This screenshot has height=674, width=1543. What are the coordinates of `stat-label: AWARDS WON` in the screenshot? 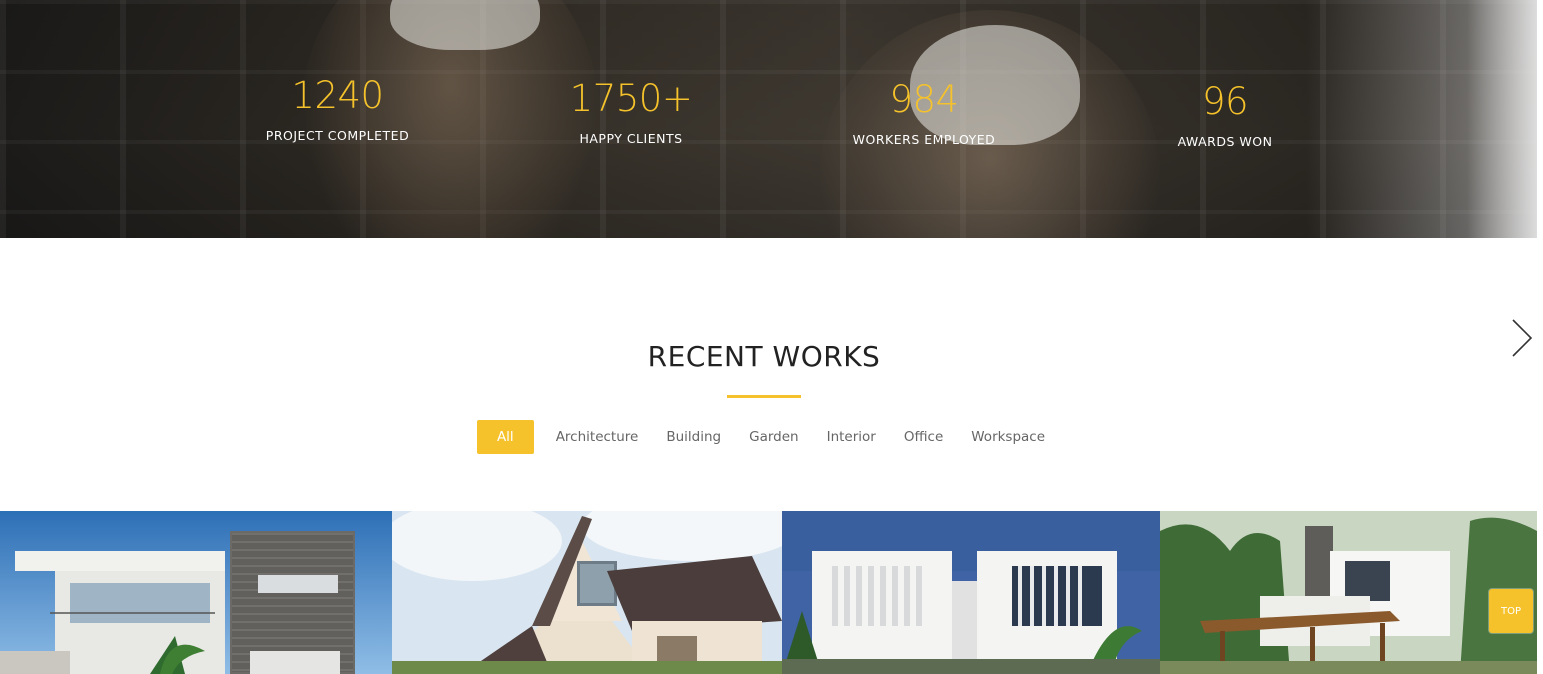 It's located at (1225, 141).